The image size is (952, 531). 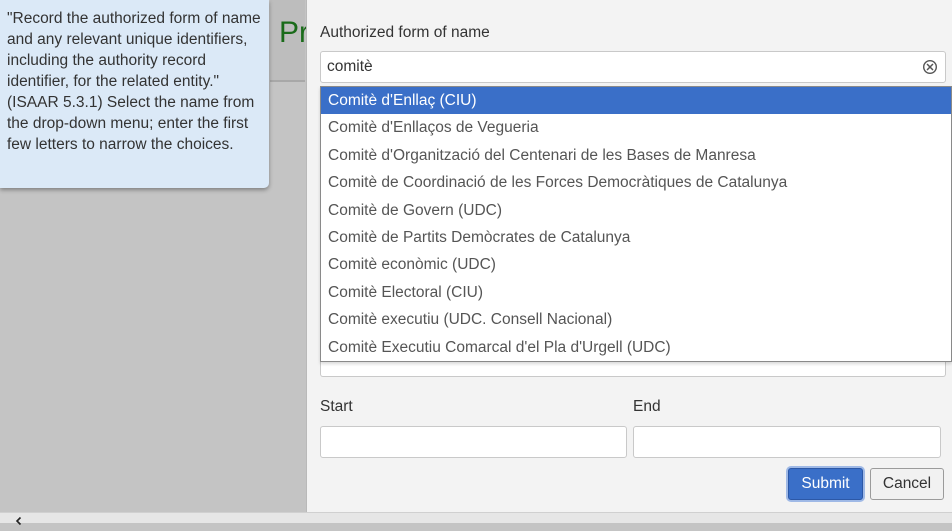 What do you see at coordinates (825, 484) in the screenshot?
I see `submit-button: Submit` at bounding box center [825, 484].